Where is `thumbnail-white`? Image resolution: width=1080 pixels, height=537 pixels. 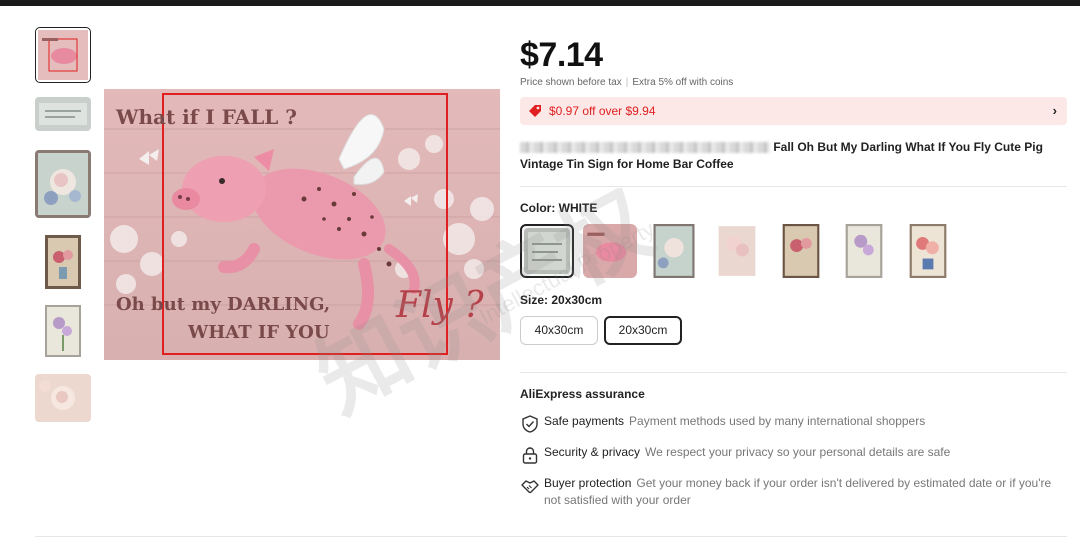
thumbnail-white is located at coordinates (63, 114).